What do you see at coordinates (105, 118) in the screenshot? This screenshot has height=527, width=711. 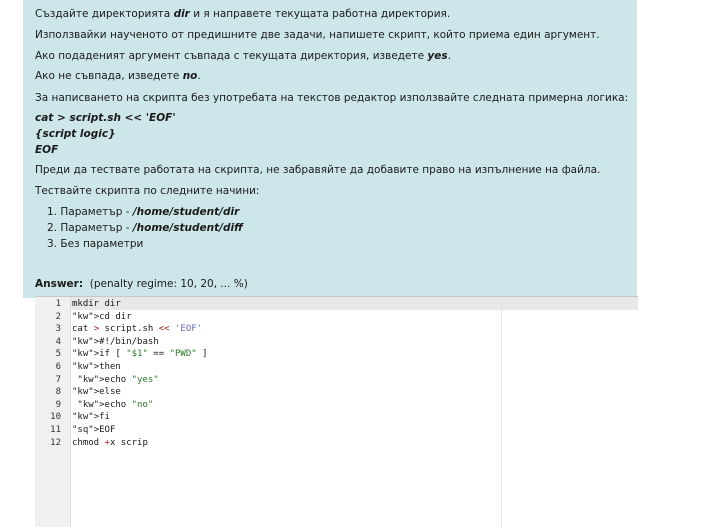 I see `example-code-line-1: cat > script.sh << 'EOF'` at bounding box center [105, 118].